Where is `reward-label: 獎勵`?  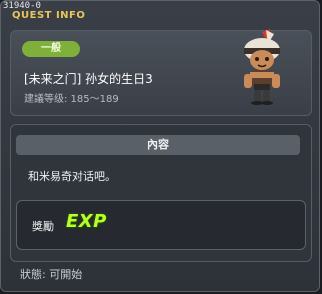
reward-label: 獎勵 is located at coordinates (43, 226).